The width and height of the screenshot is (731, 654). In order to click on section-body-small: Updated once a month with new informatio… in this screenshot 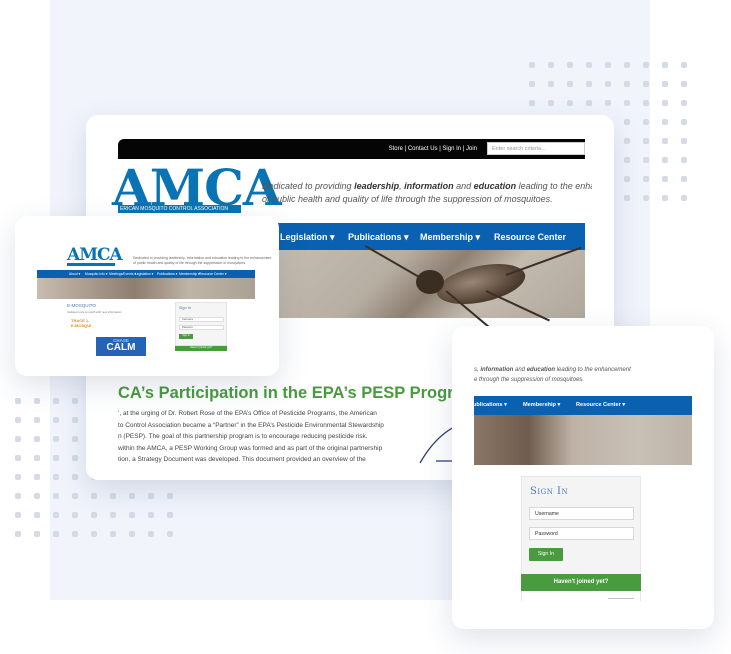, I will do `click(94, 312)`.